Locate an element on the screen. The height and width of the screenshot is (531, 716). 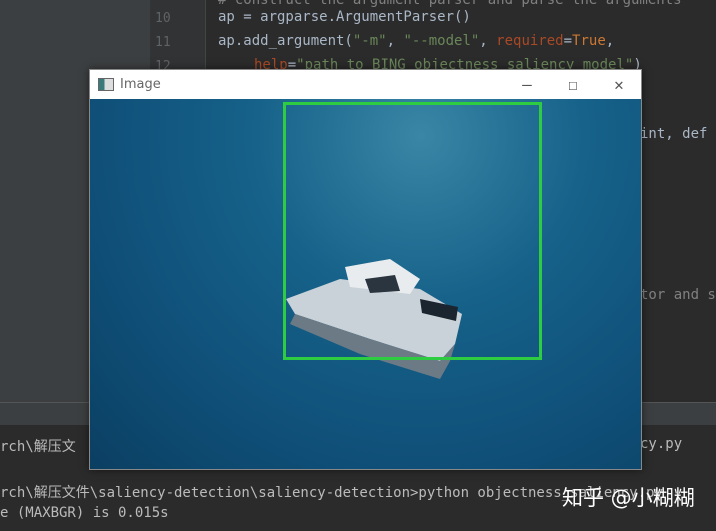
line-number: 11 is located at coordinates (163, 42).